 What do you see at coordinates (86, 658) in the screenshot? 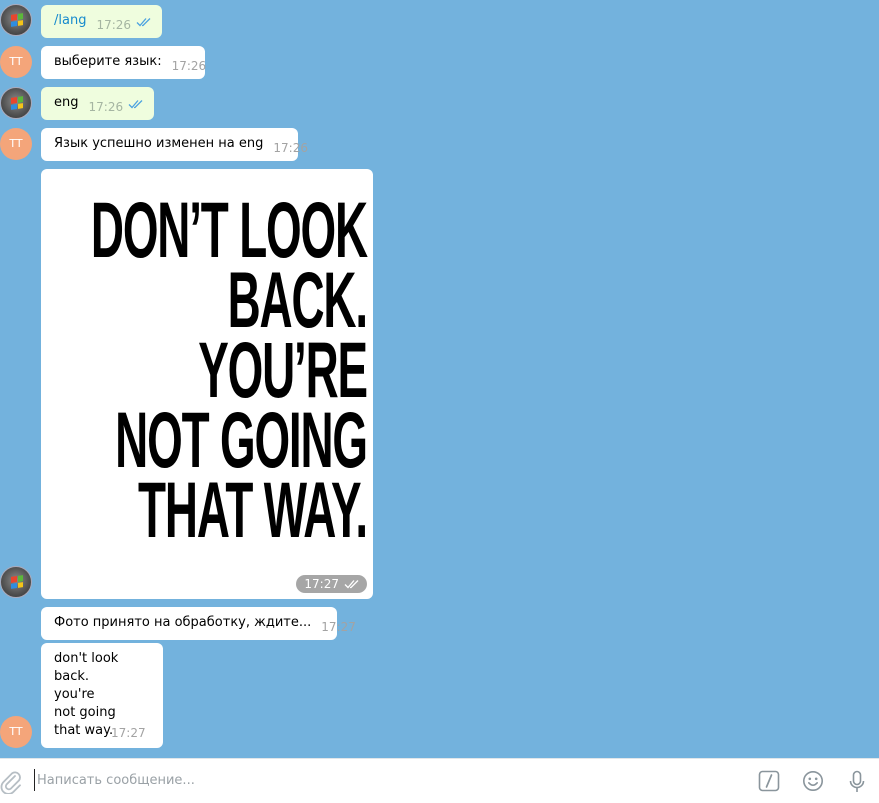
I see `message-text-line: don't look` at bounding box center [86, 658].